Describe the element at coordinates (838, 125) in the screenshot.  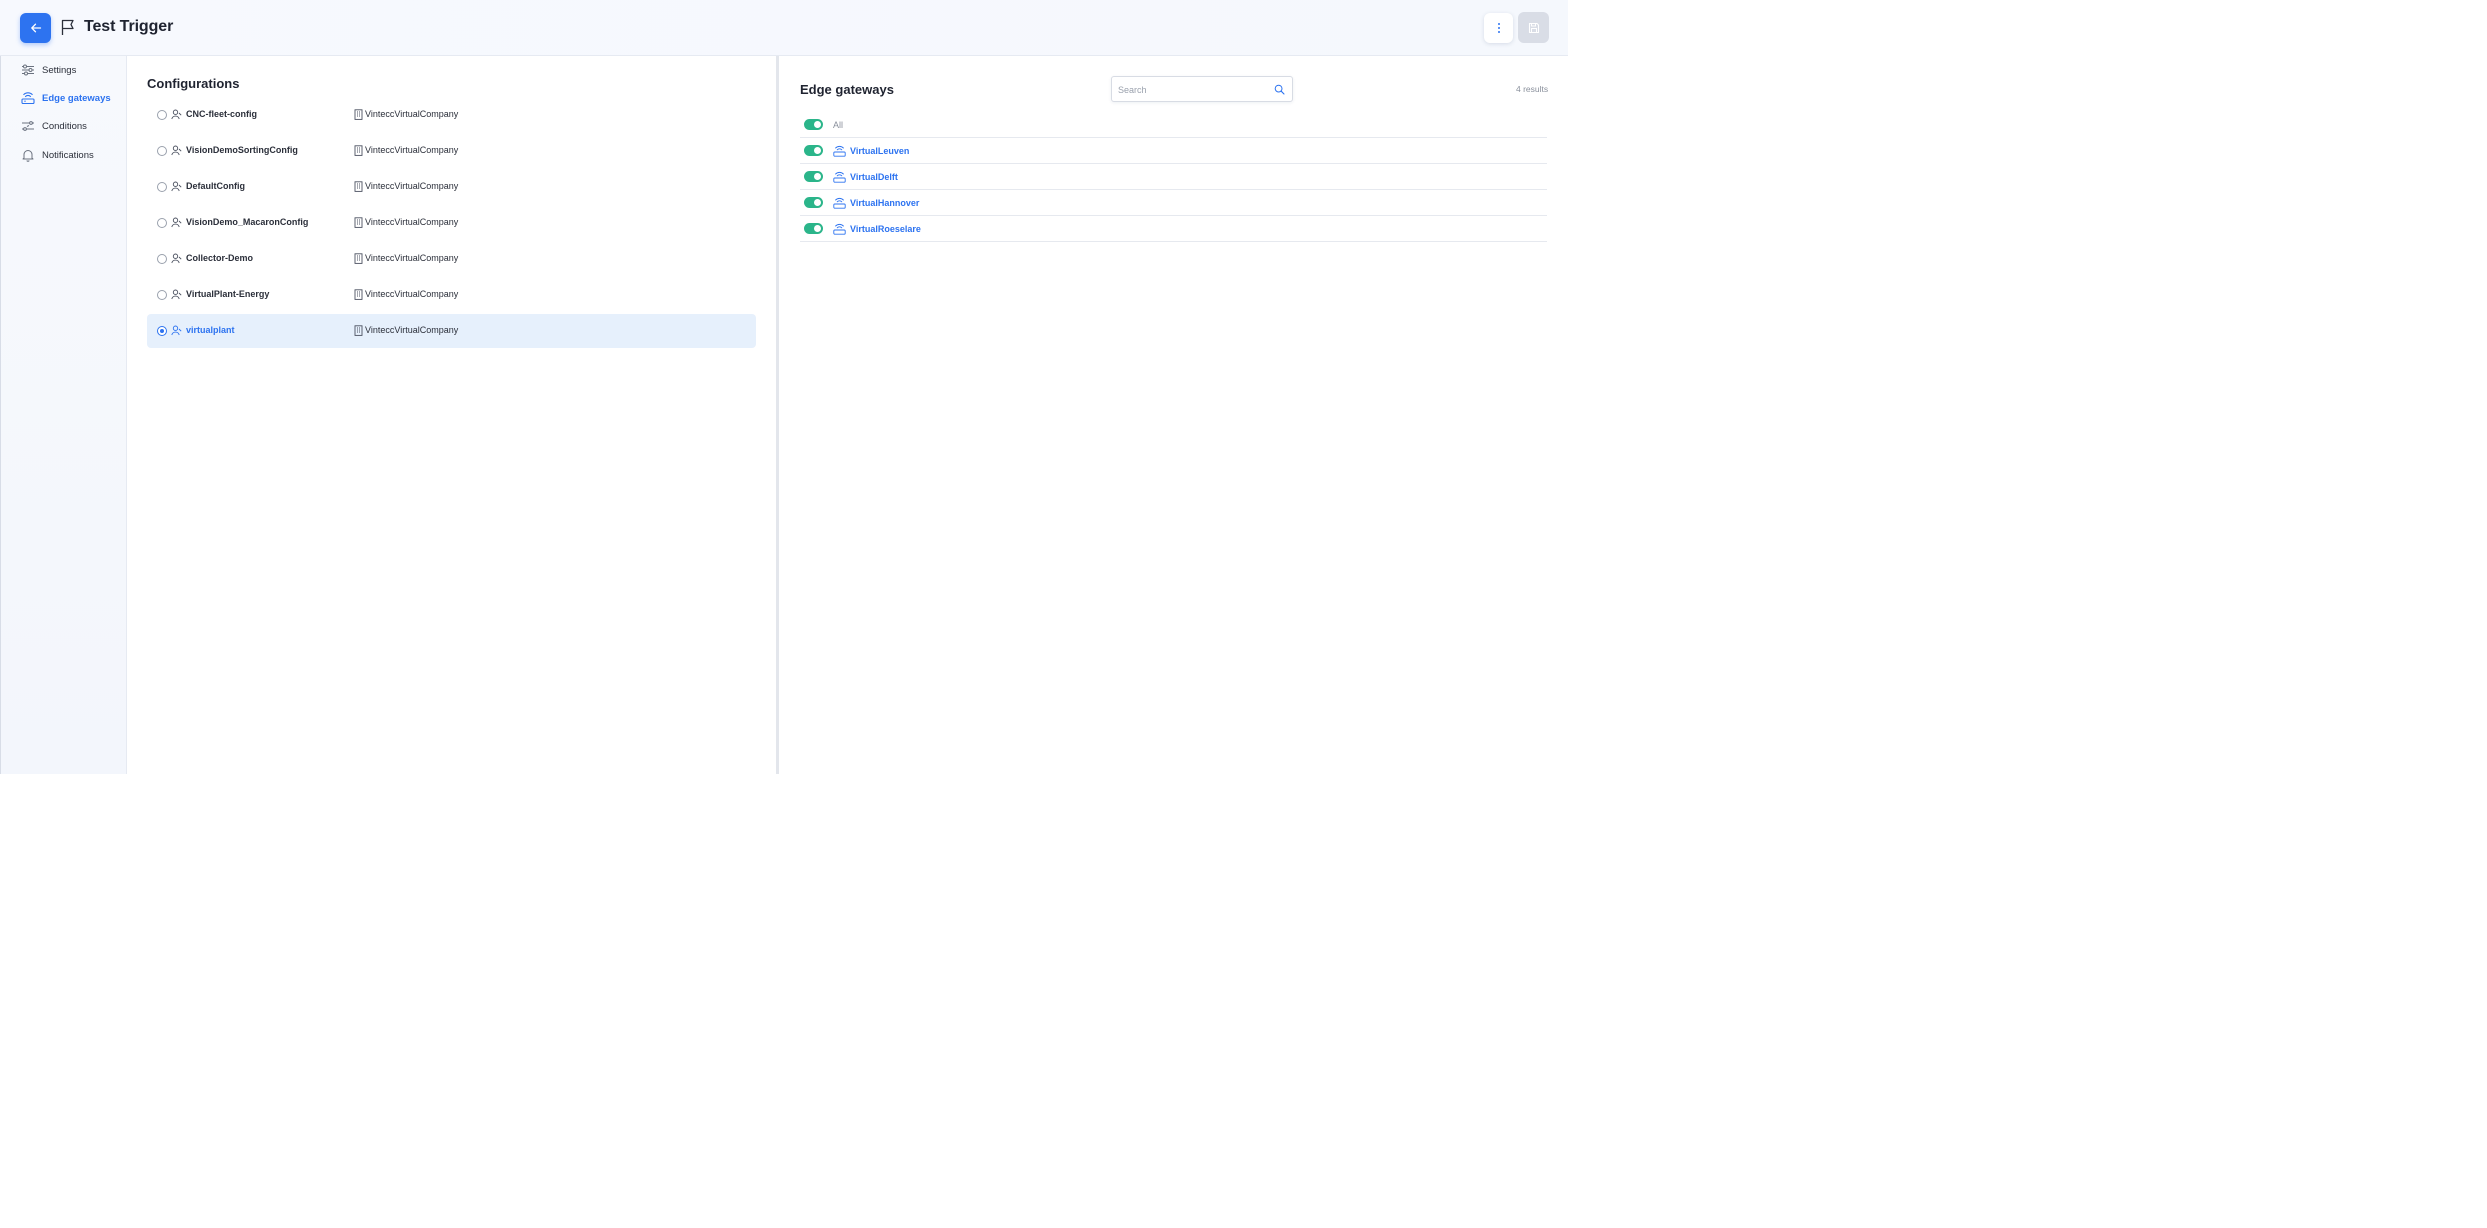
I see `all-label: All` at that location.